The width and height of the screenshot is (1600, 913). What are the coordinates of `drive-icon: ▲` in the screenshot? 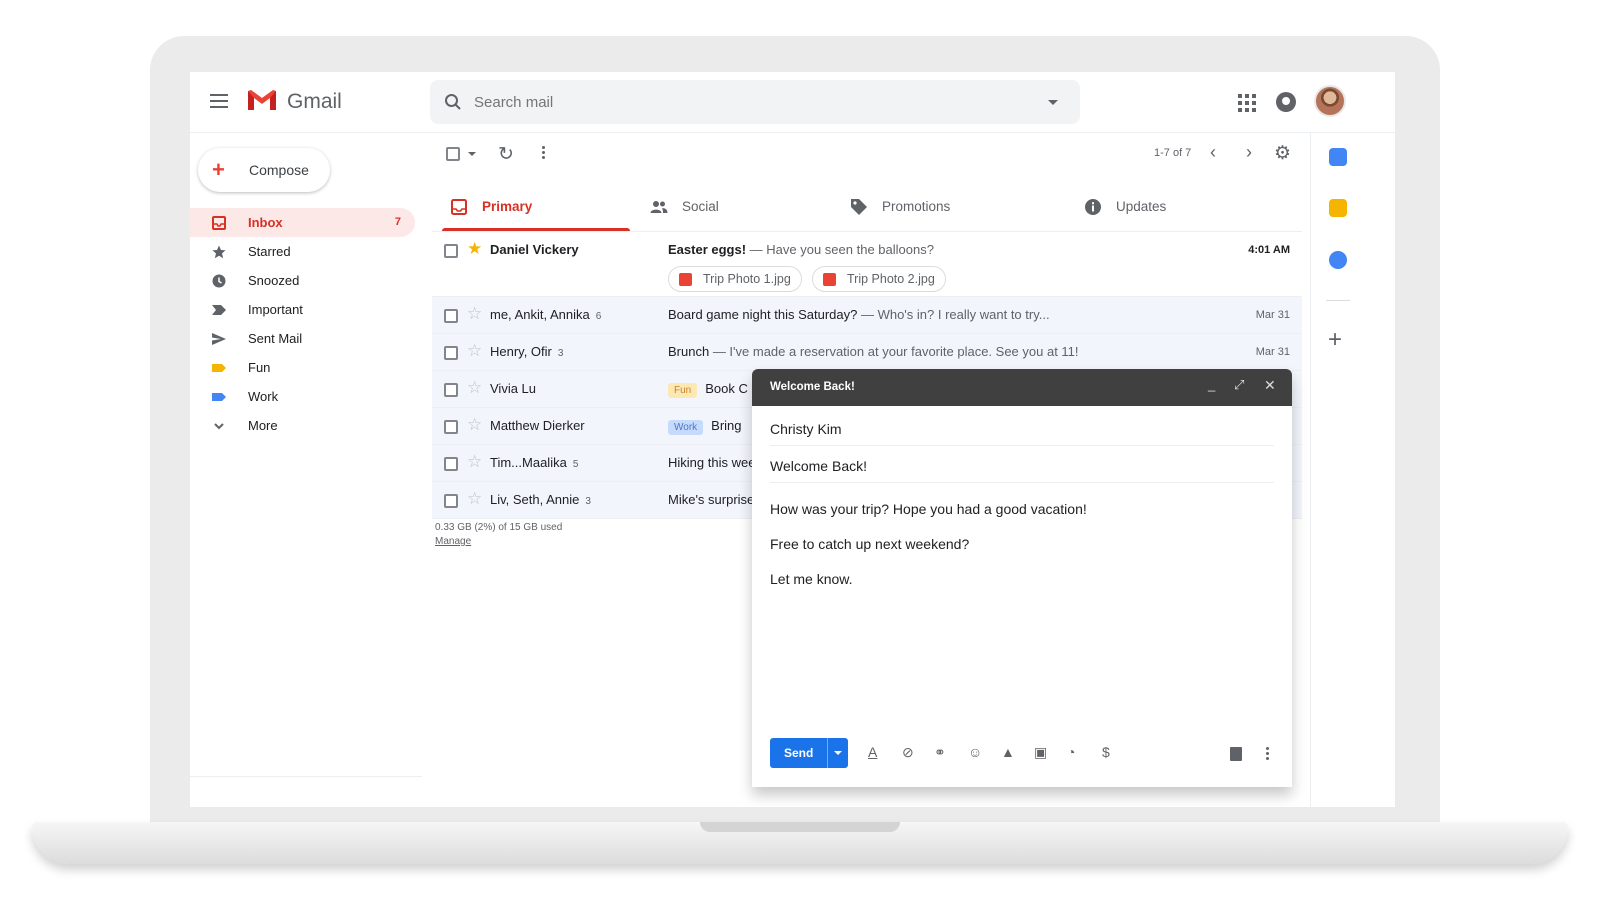 It's located at (1008, 752).